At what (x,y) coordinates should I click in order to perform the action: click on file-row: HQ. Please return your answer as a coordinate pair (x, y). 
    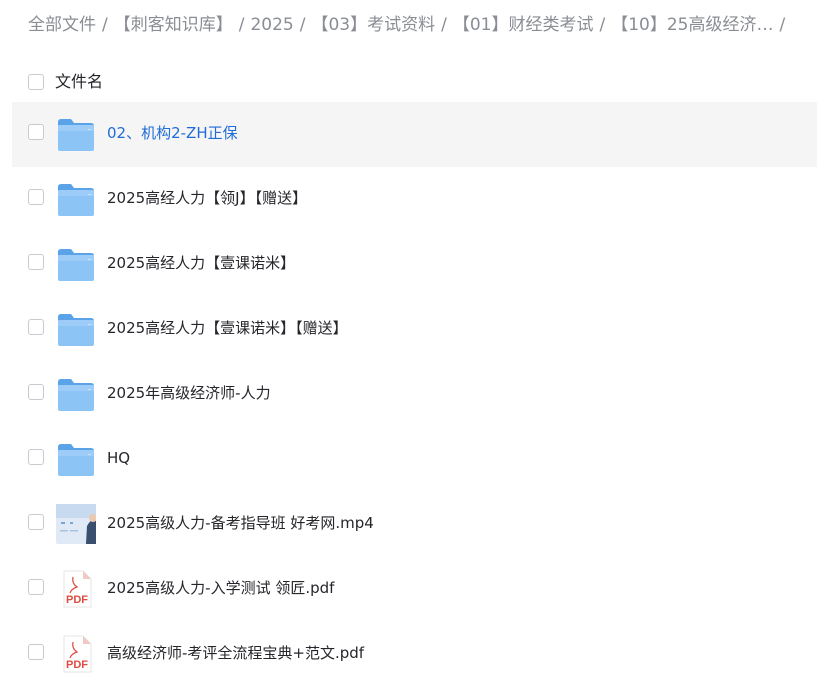
    Looking at the image, I should click on (414, 459).